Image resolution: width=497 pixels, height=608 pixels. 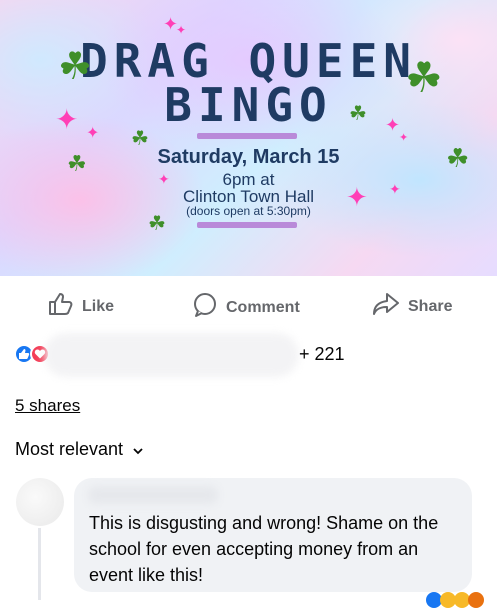 I want to click on comment-button: Comment, so click(x=246, y=307).